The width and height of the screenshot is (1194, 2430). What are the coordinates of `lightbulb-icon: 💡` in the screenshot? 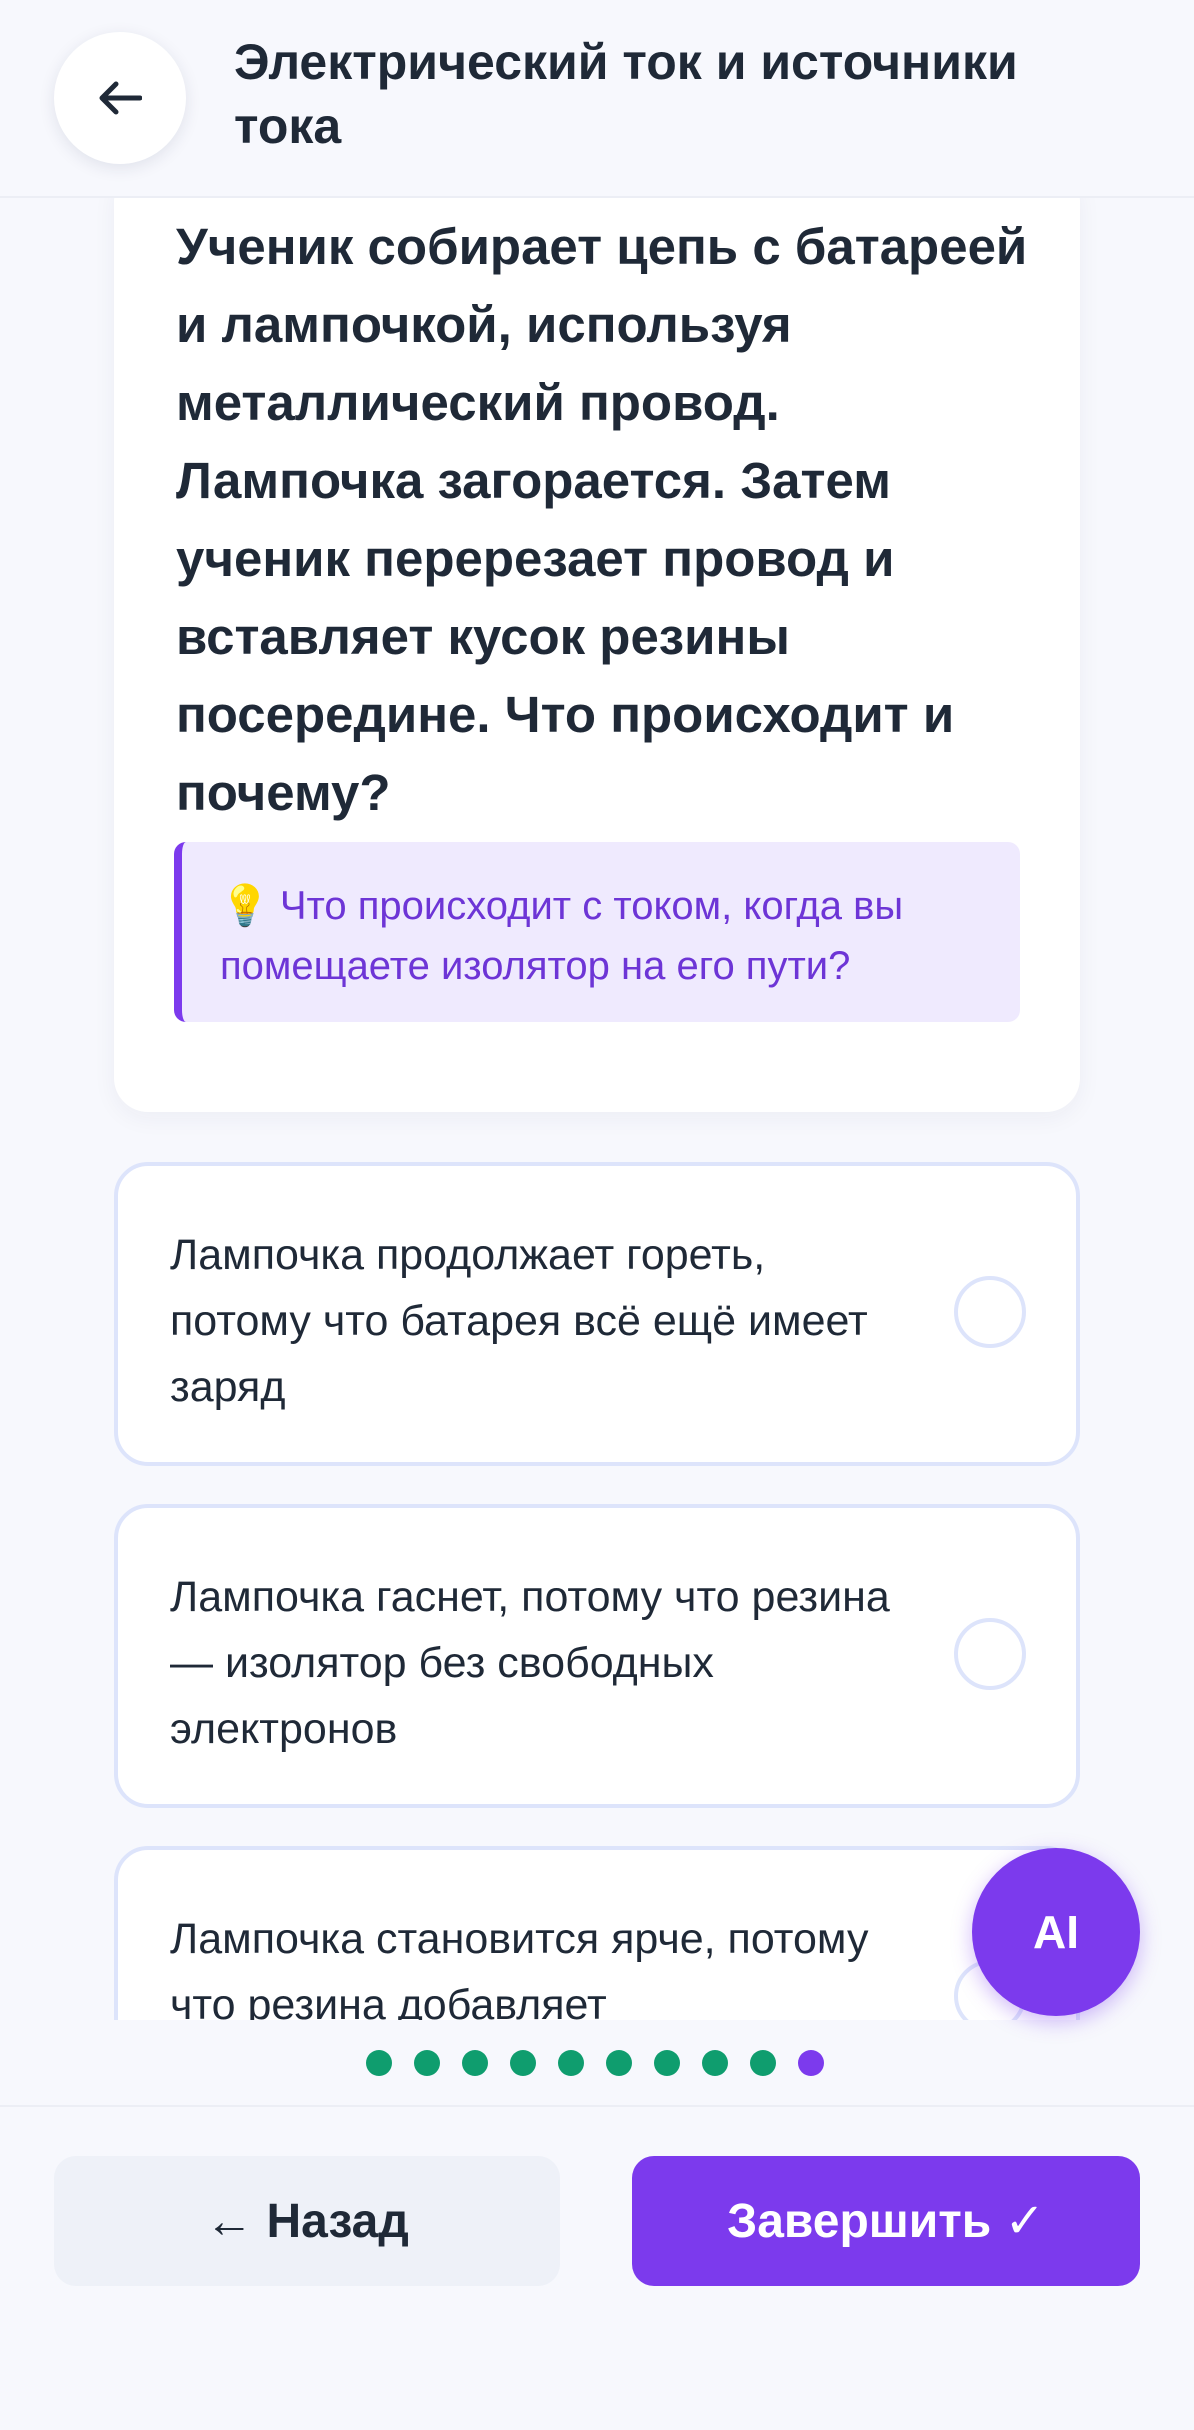 It's located at (245, 906).